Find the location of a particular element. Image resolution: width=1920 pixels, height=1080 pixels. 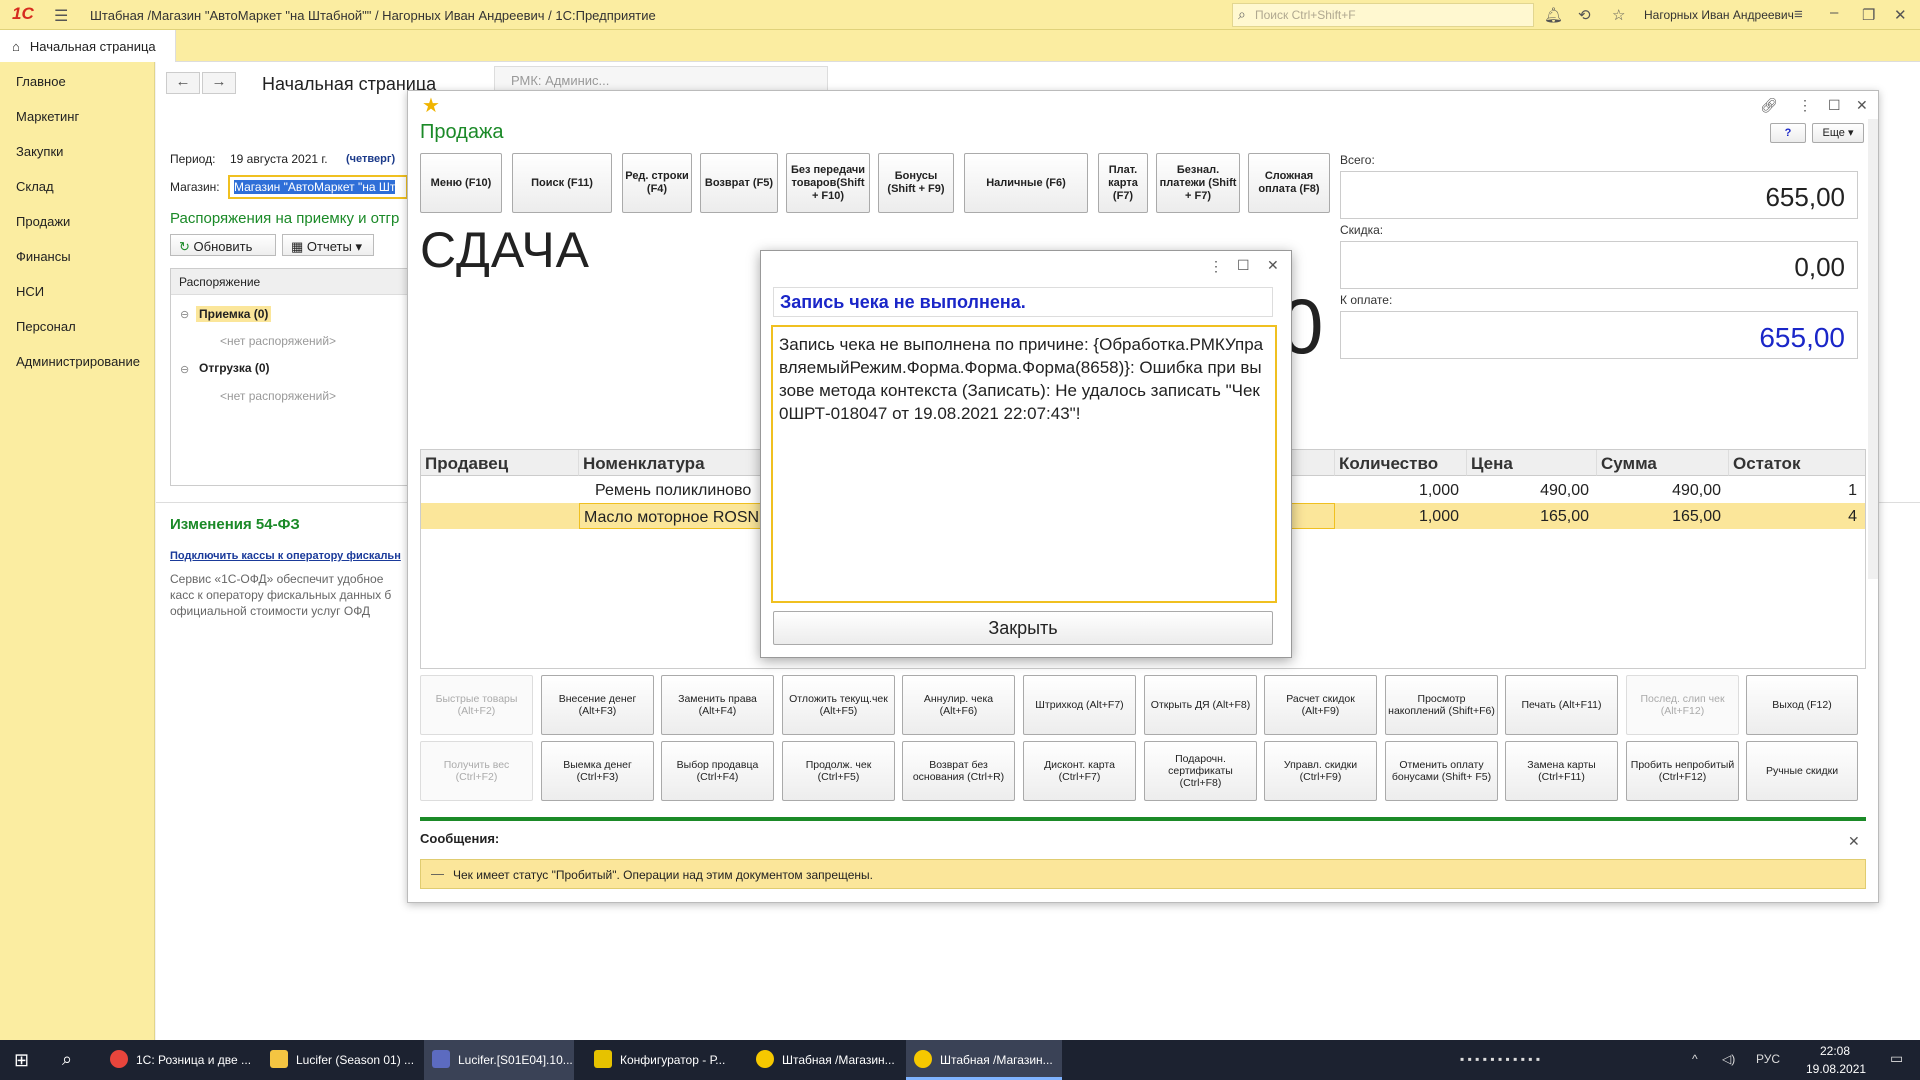

search-button: Поиск (F11) is located at coordinates (562, 183).